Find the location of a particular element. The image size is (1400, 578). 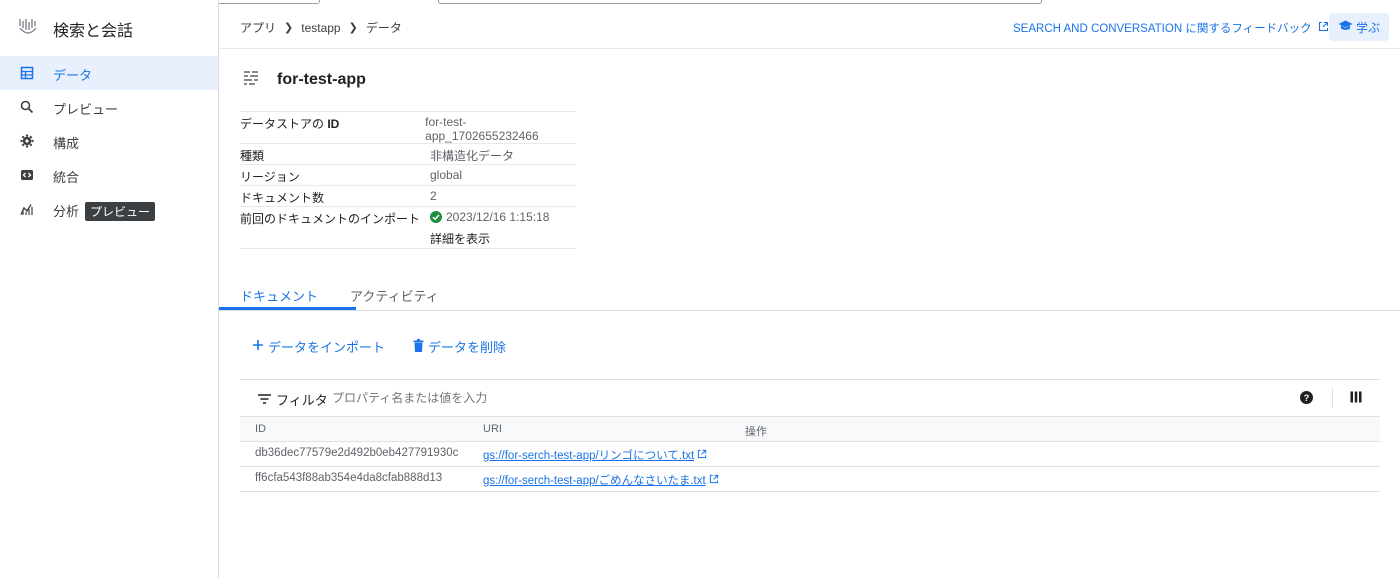

breadcrumb: アプリ ❯ testapp ❯ データ is located at coordinates (321, 27).